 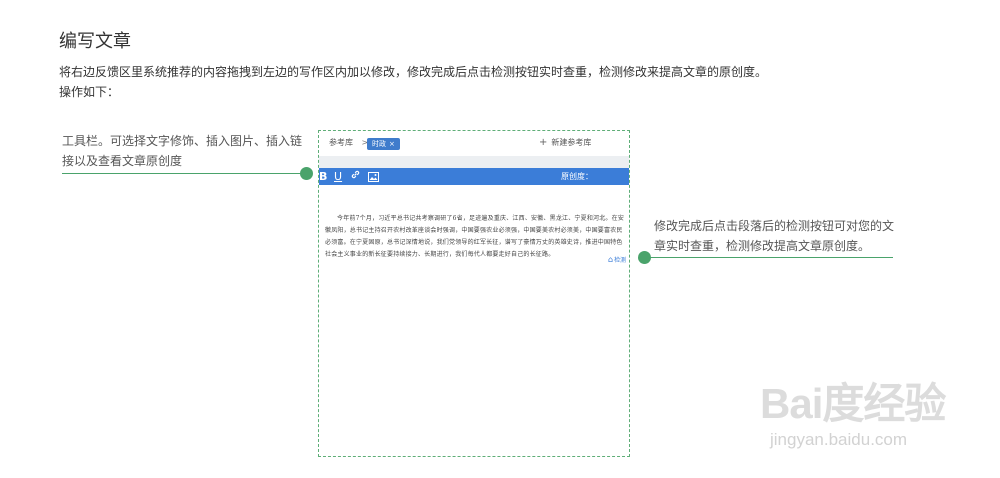 I want to click on close-icon: ×, so click(x=392, y=144).